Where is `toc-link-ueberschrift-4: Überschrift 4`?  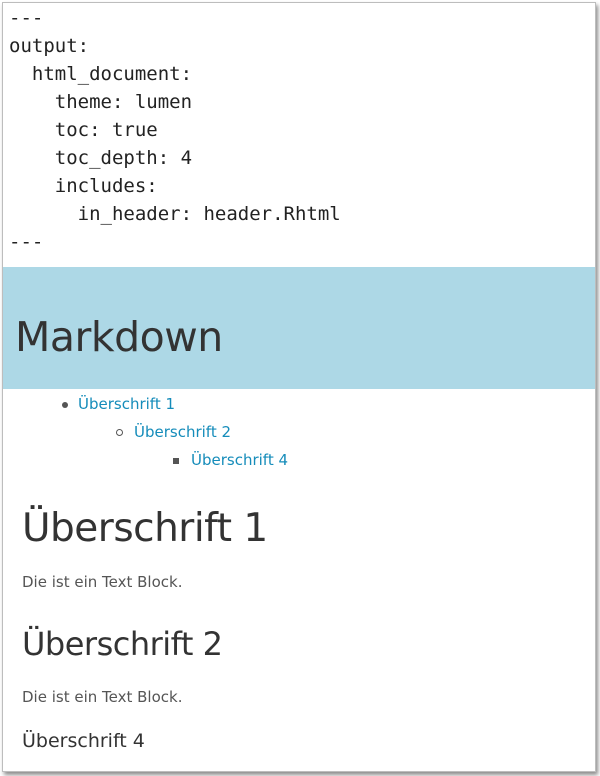
toc-link-ueberschrift-4: Überschrift 4 is located at coordinates (239, 460).